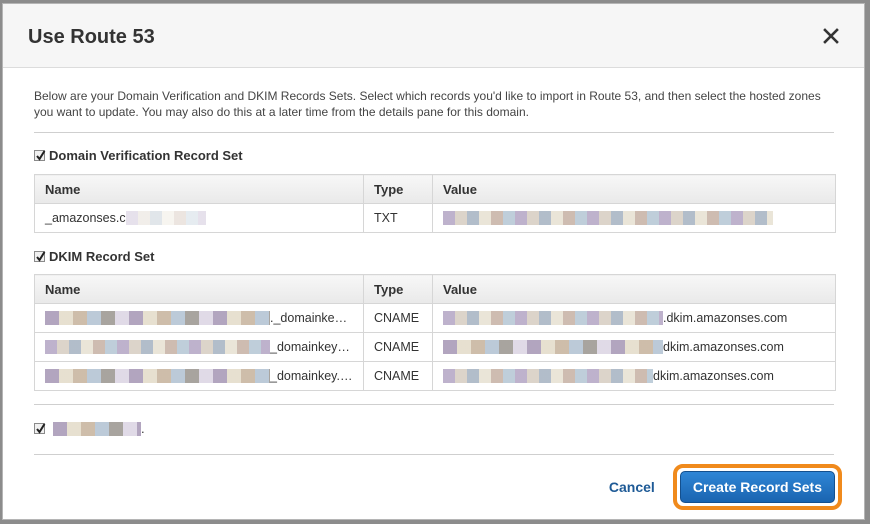 The width and height of the screenshot is (870, 524). I want to click on dialog-title: Use Route 53, so click(91, 37).